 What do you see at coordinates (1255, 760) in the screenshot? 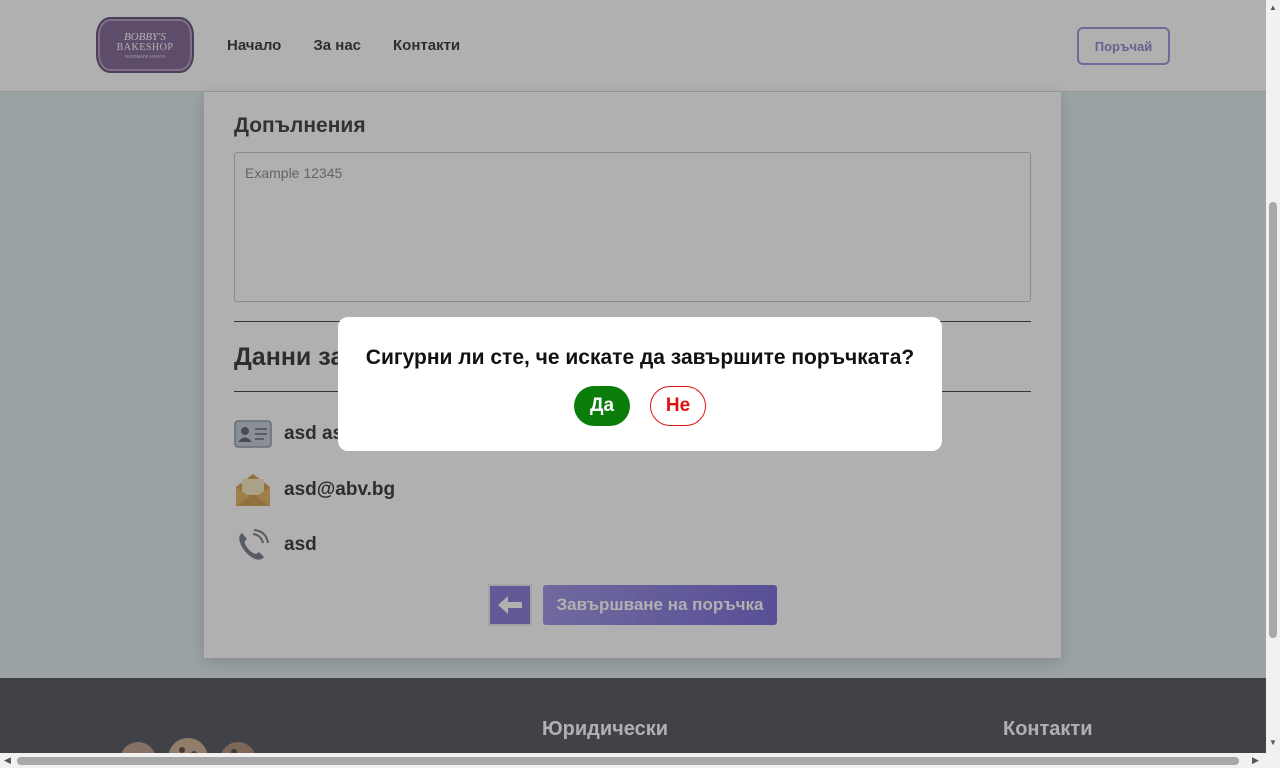
I see `scroll-right-icon: ▶` at bounding box center [1255, 760].